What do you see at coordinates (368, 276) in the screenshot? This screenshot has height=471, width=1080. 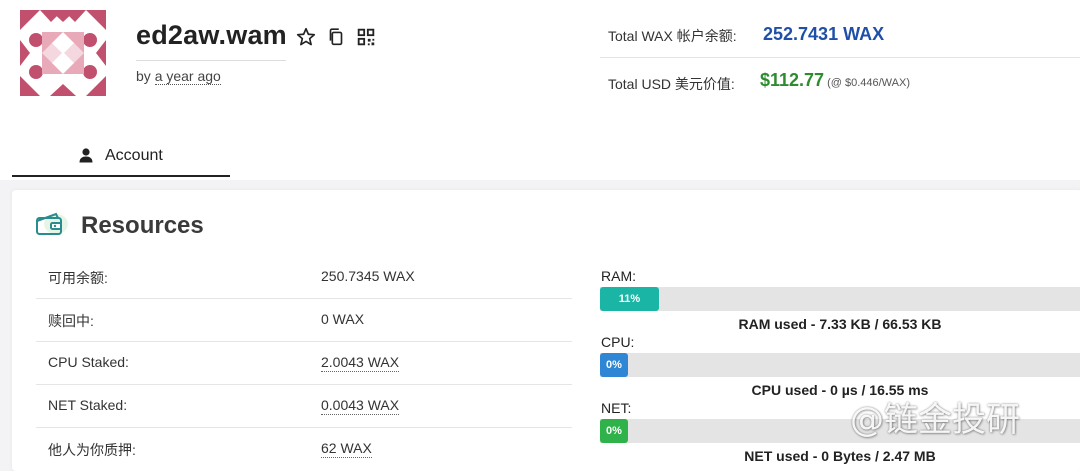 I see `resource-value: 250.7345 WAX` at bounding box center [368, 276].